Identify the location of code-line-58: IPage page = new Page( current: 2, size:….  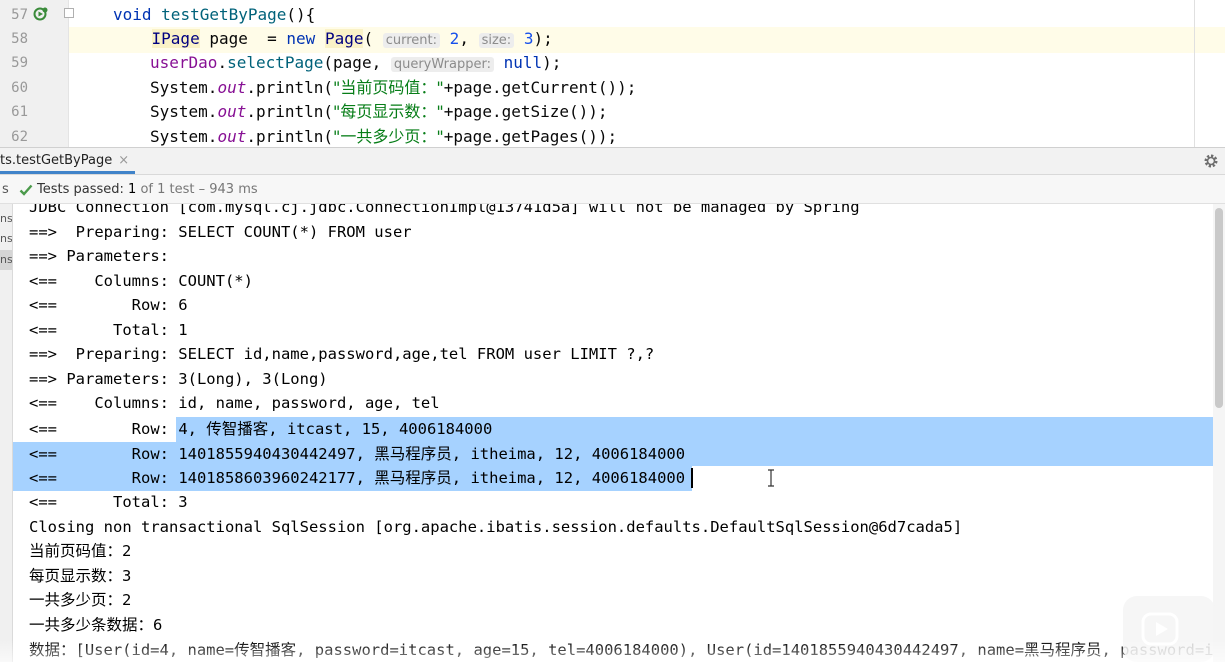
(647, 40).